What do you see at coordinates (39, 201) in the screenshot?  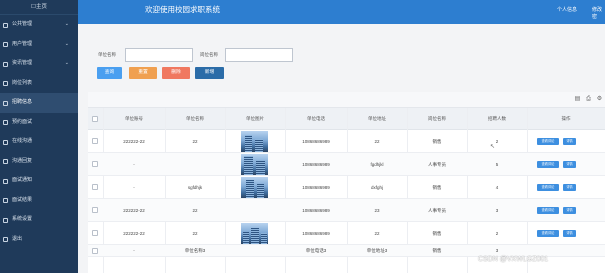 I see `sidebar-item-interview-result: 面试结果` at bounding box center [39, 201].